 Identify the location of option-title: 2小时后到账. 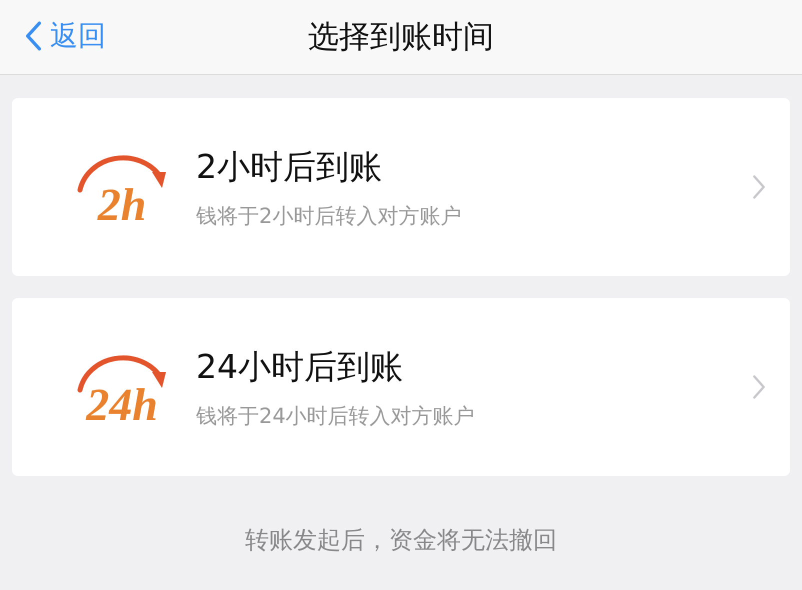
(289, 167).